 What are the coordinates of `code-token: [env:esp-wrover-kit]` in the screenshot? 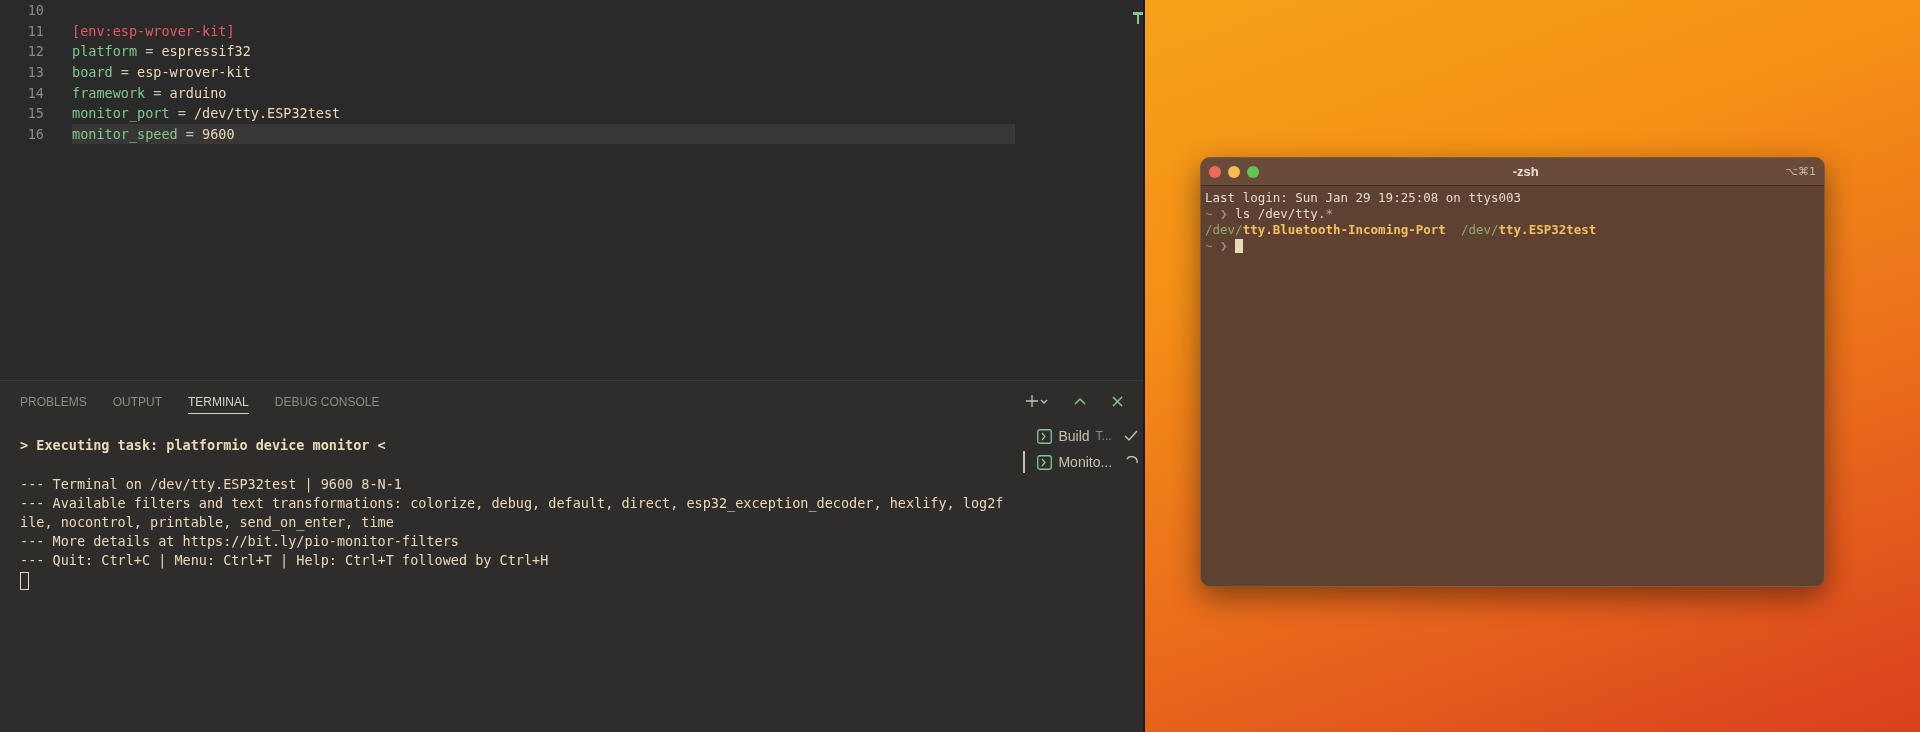 It's located at (153, 30).